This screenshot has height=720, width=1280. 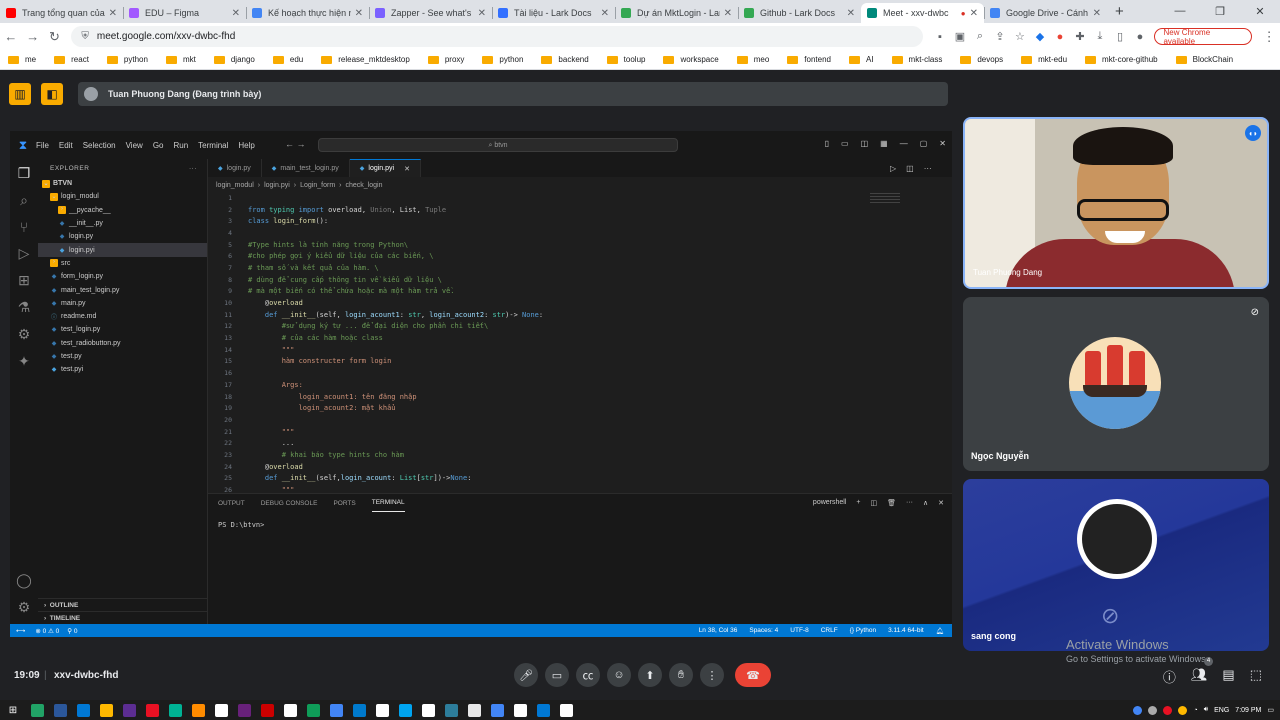 I want to click on browser-tab: Meet - xxv-dwbc ● ✕, so click(x=922, y=13).